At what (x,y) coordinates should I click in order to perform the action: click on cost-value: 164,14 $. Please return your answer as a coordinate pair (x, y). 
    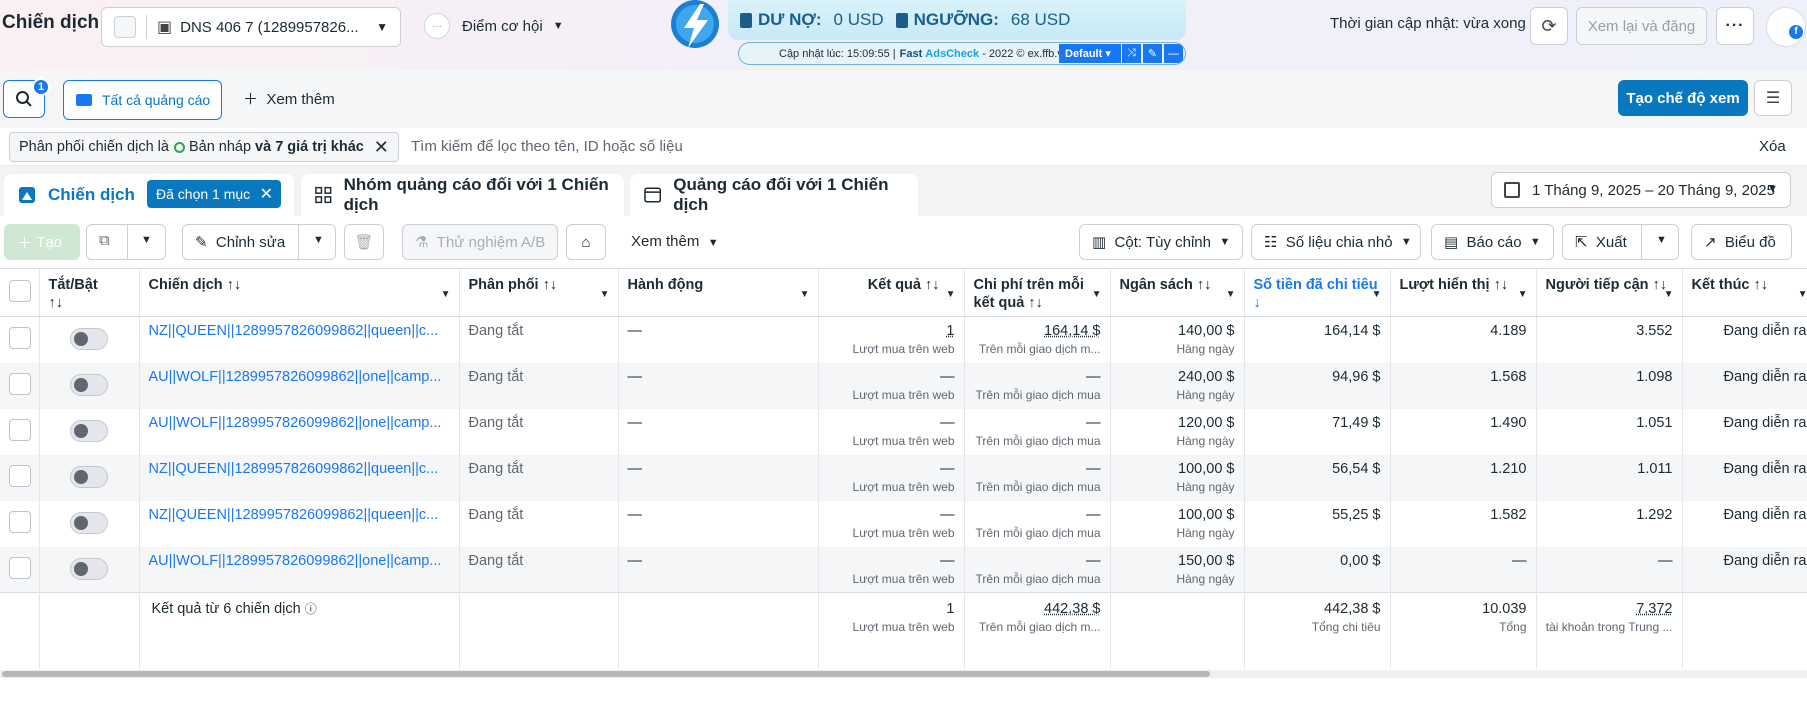
    Looking at the image, I should click on (1037, 331).